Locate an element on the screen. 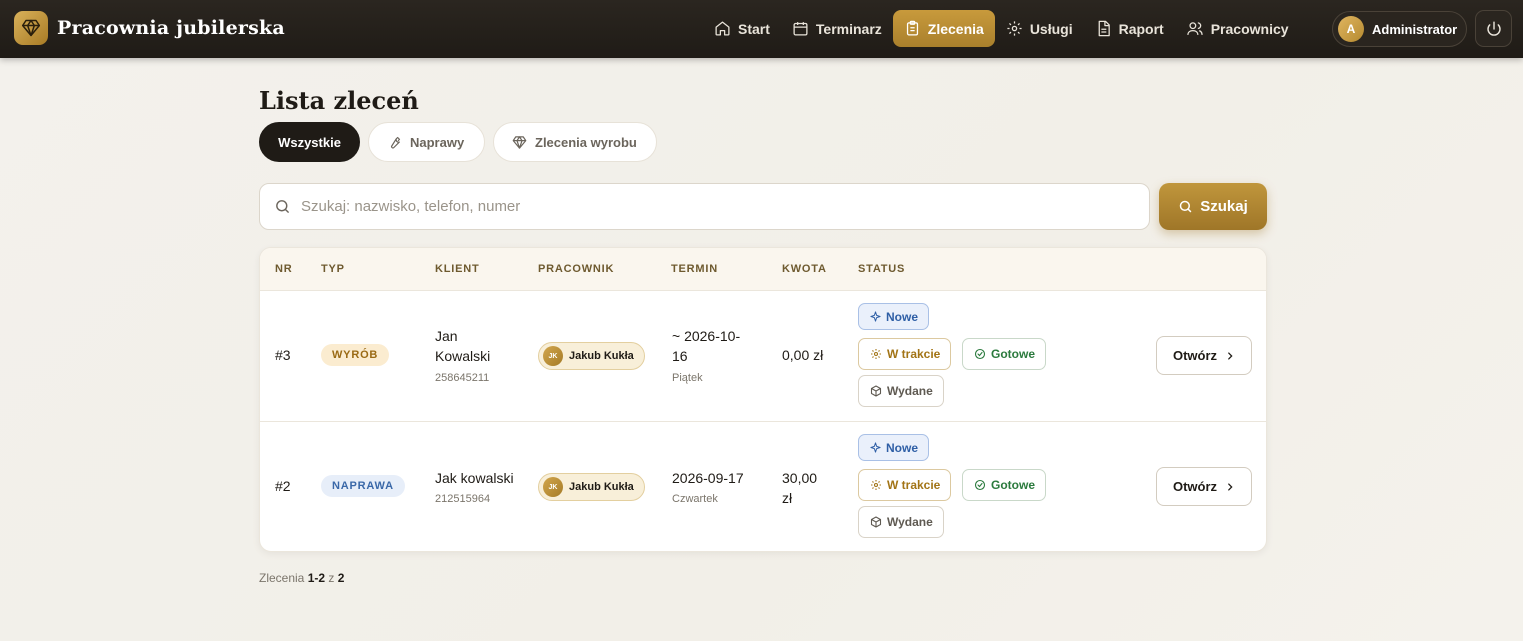 Image resolution: width=1523 pixels, height=641 pixels. footer-total: 2 is located at coordinates (341, 578).